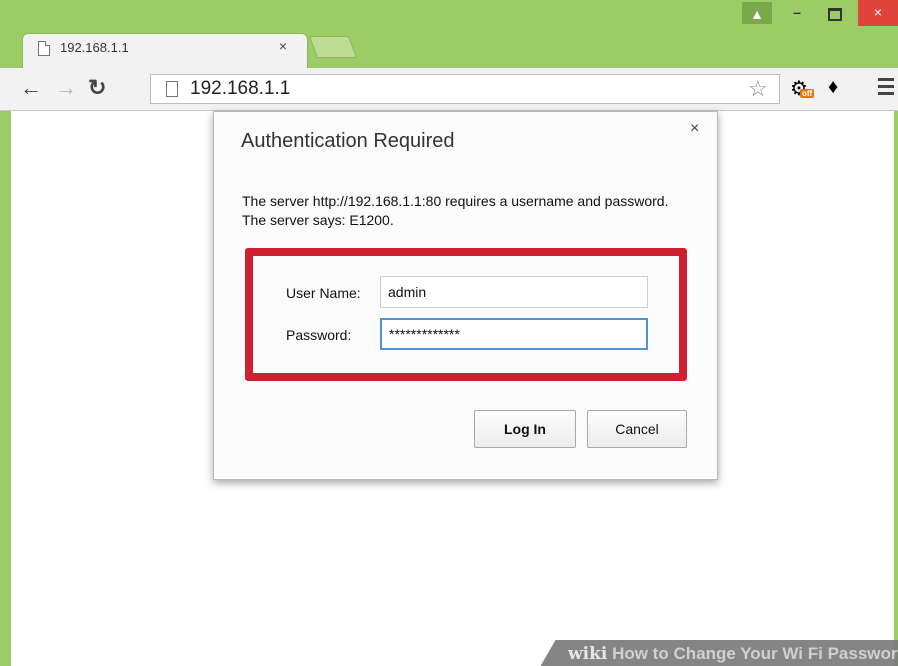 The width and height of the screenshot is (898, 666). What do you see at coordinates (757, 13) in the screenshot?
I see `user-profile-icon: ▲` at bounding box center [757, 13].